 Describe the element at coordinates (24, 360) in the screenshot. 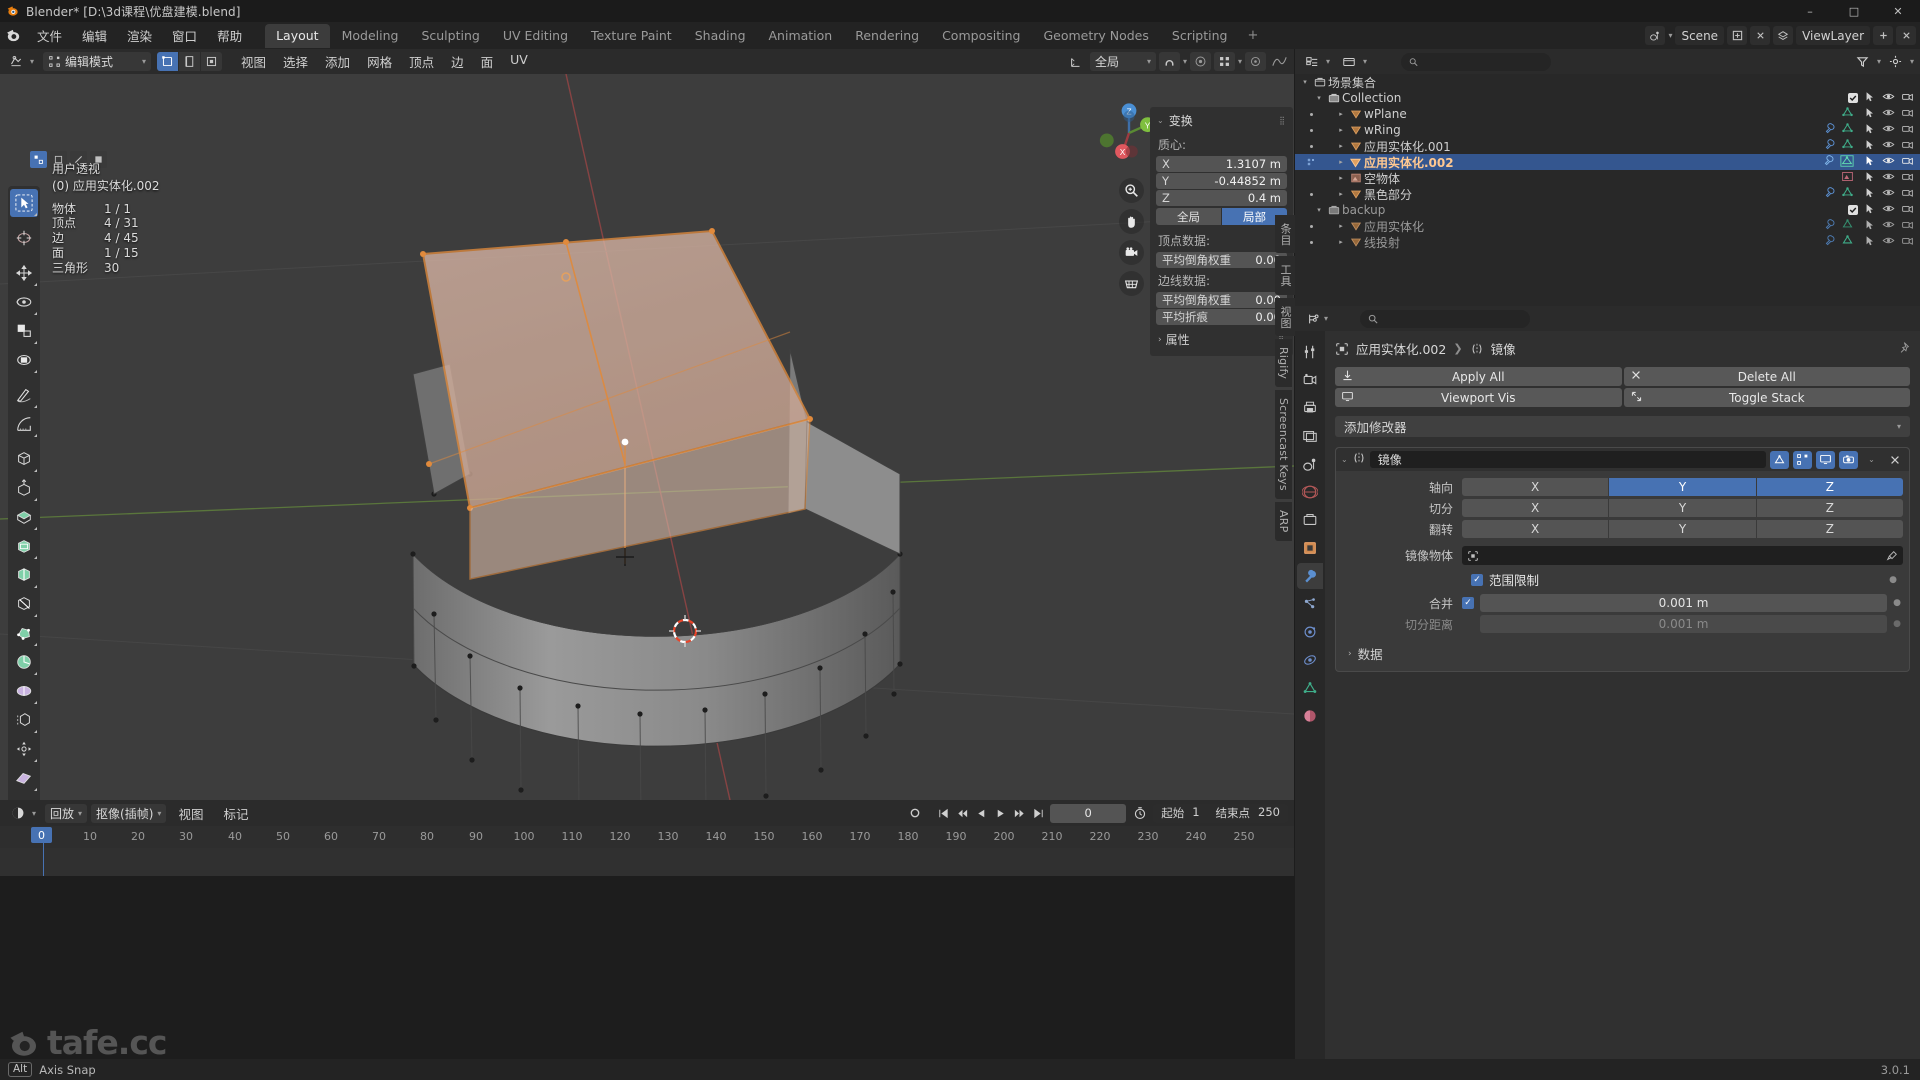

I see `transform-tool` at that location.